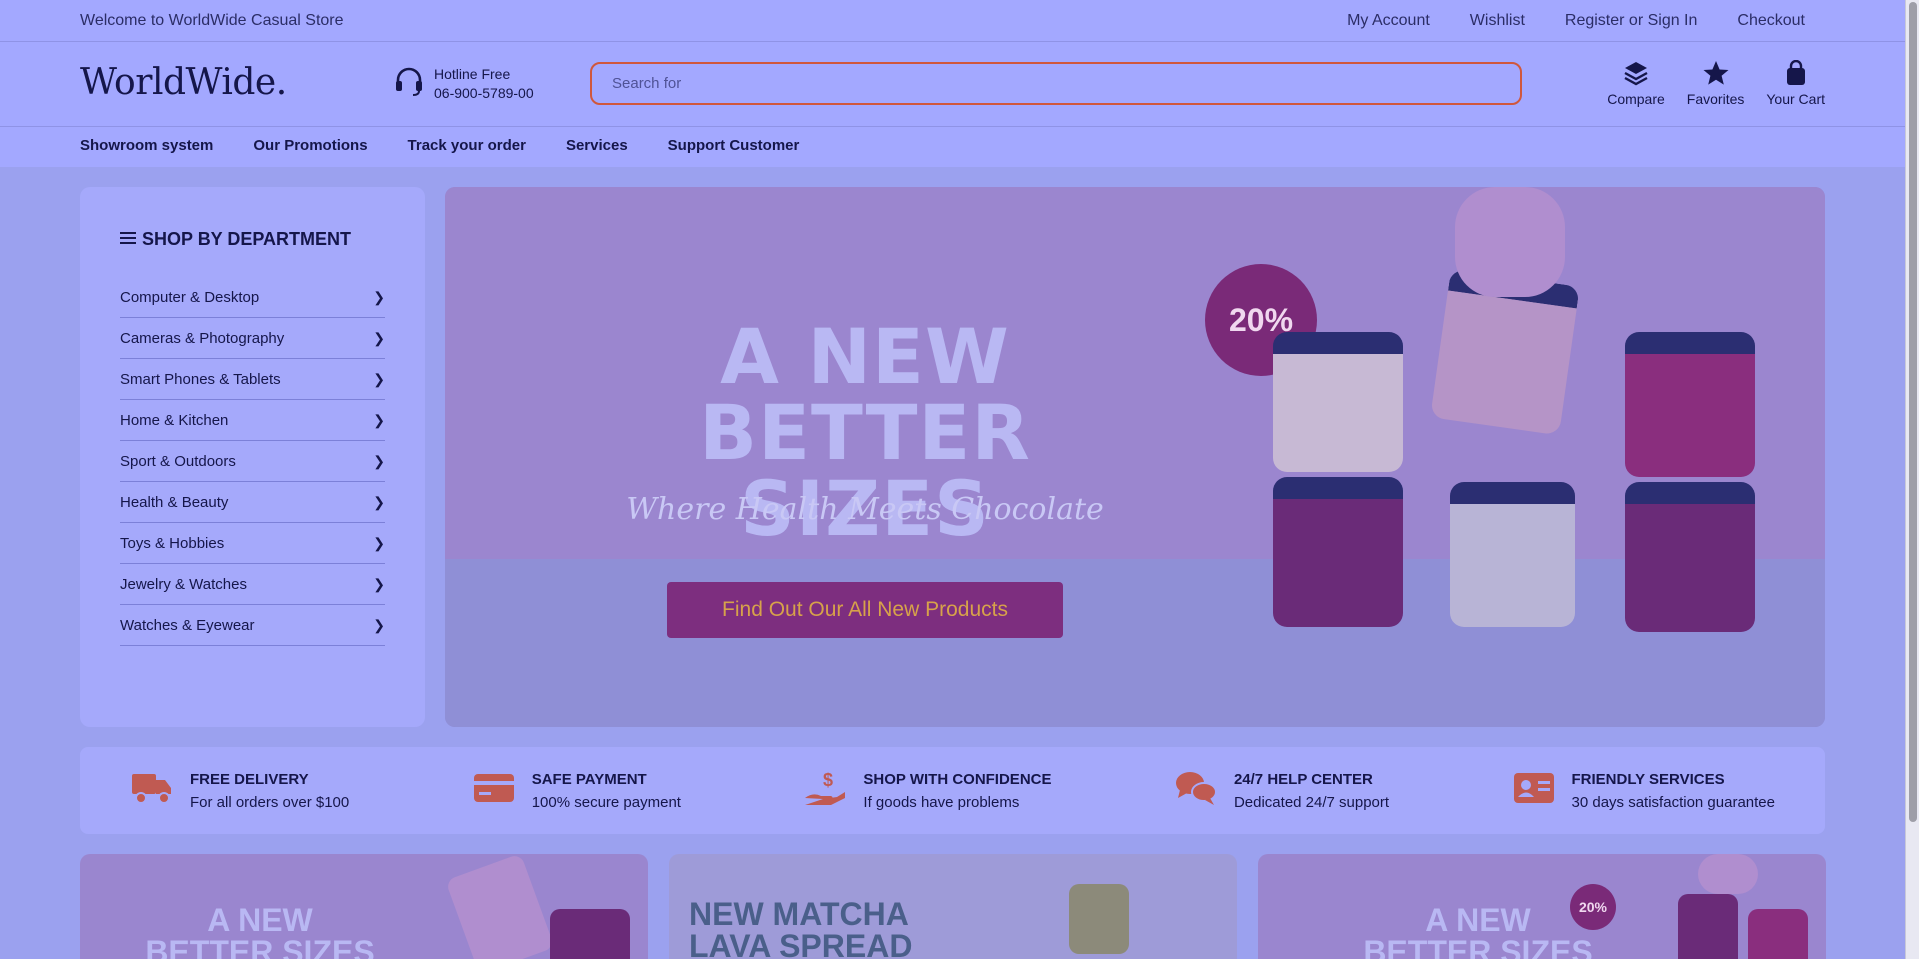 Image resolution: width=1919 pixels, height=959 pixels. I want to click on scrollbar-thumb, so click(1913, 412).